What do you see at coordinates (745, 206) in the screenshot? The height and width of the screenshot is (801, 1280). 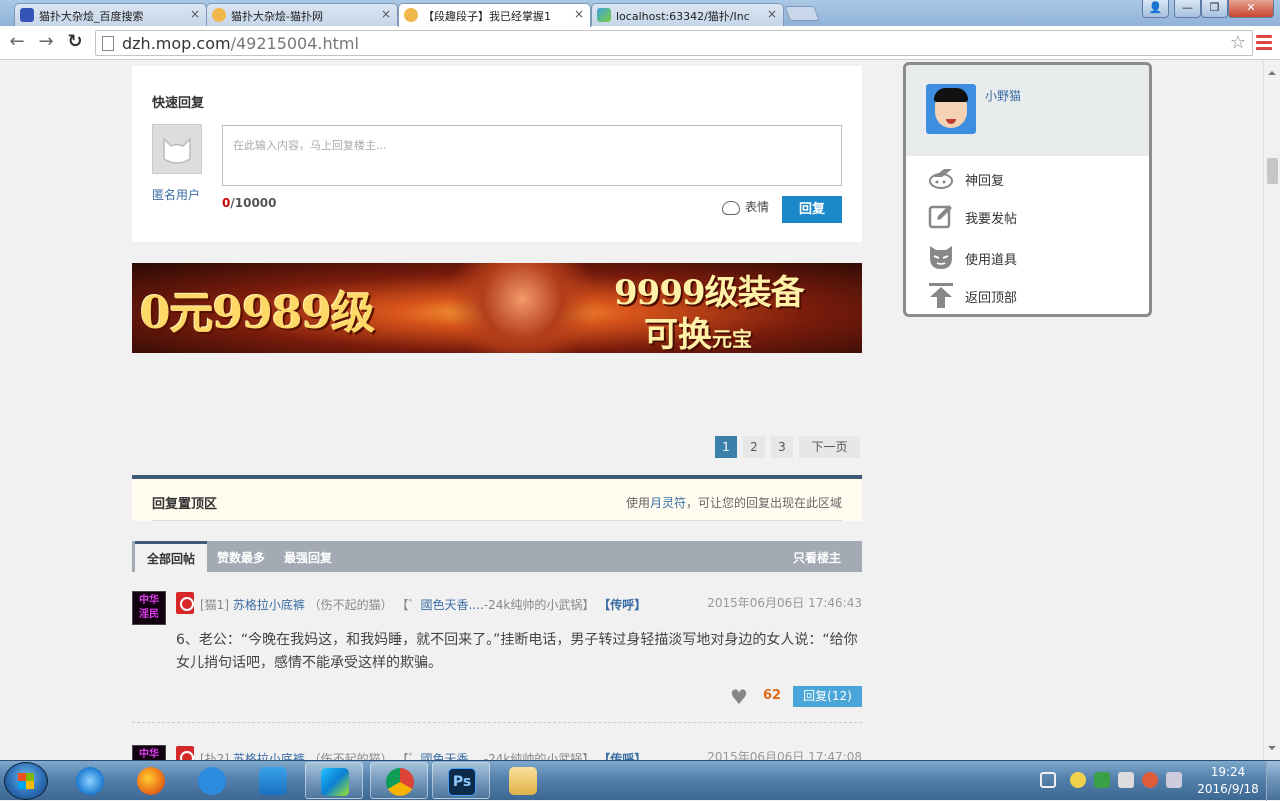 I see `emoji-button: 表情` at bounding box center [745, 206].